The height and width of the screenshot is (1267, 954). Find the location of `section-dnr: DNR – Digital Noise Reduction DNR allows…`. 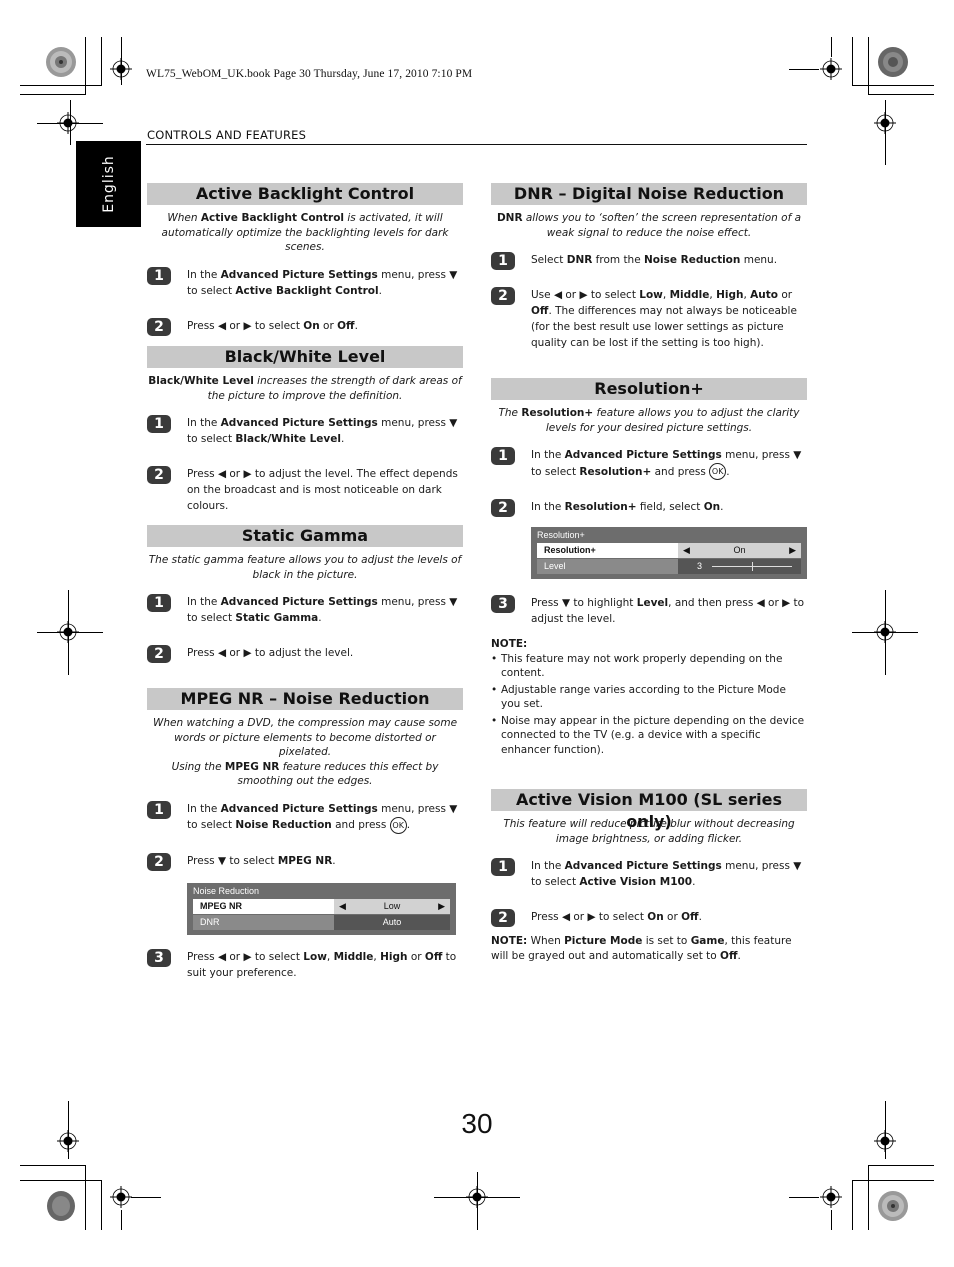

section-dnr: DNR – Digital Noise Reduction DNR allows… is located at coordinates (649, 267).